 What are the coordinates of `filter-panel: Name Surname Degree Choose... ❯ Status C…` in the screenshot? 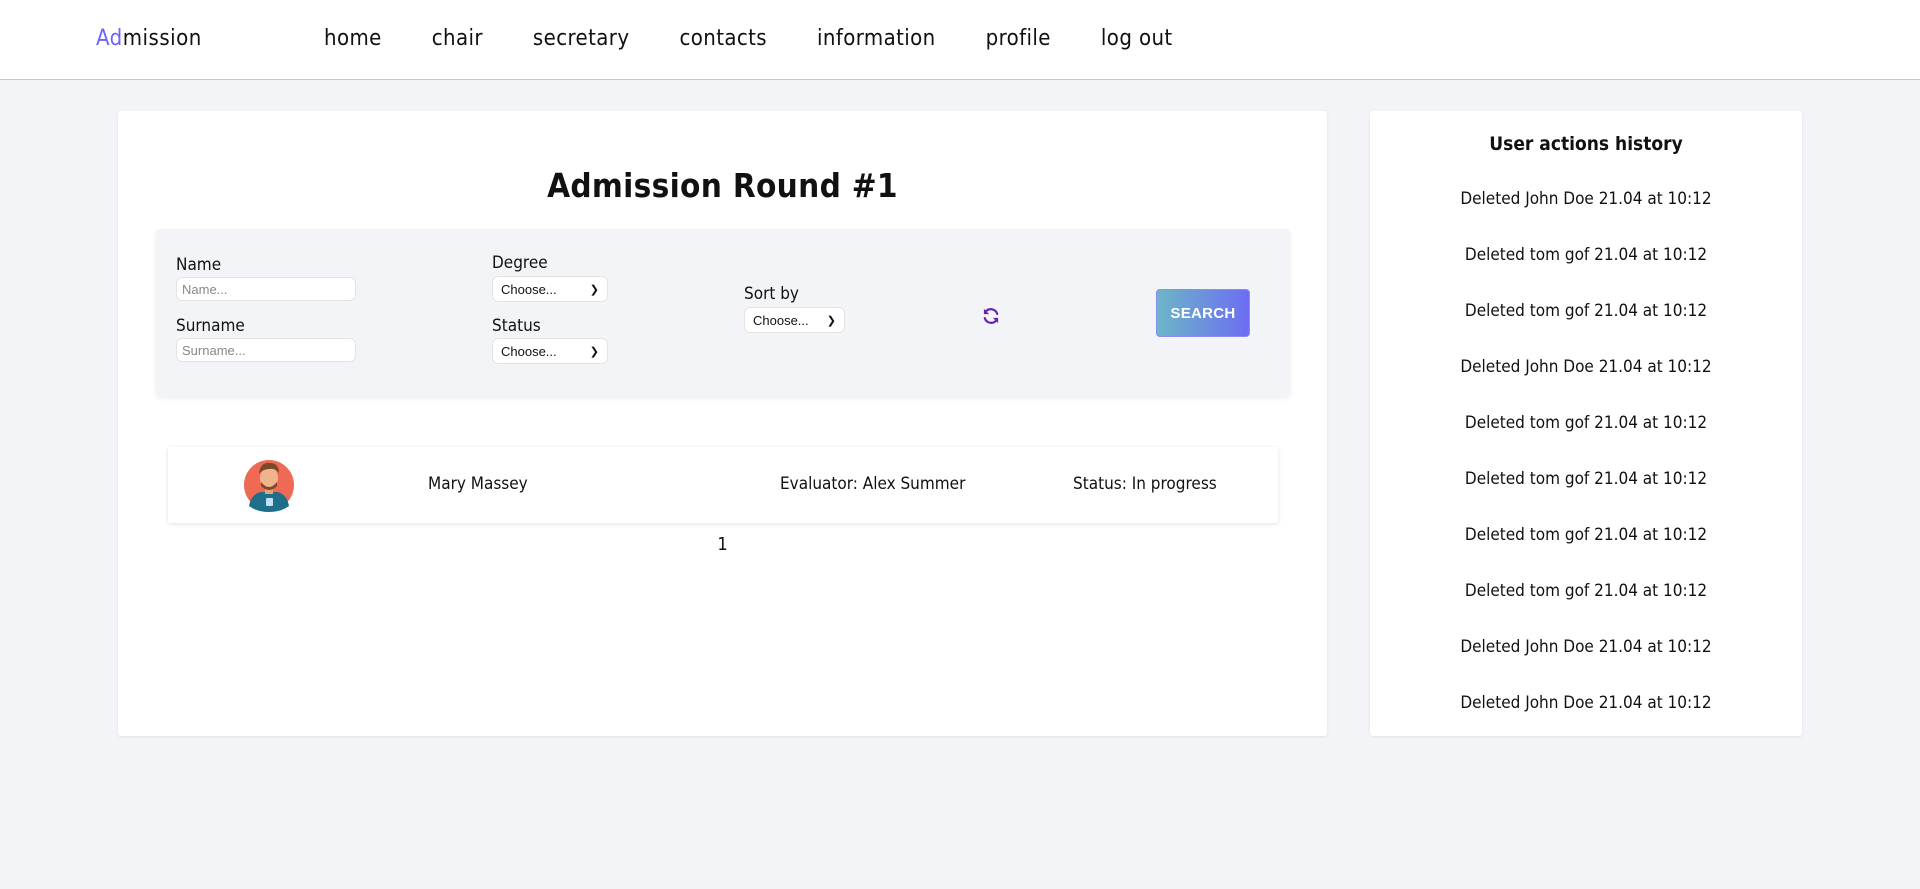 It's located at (723, 312).